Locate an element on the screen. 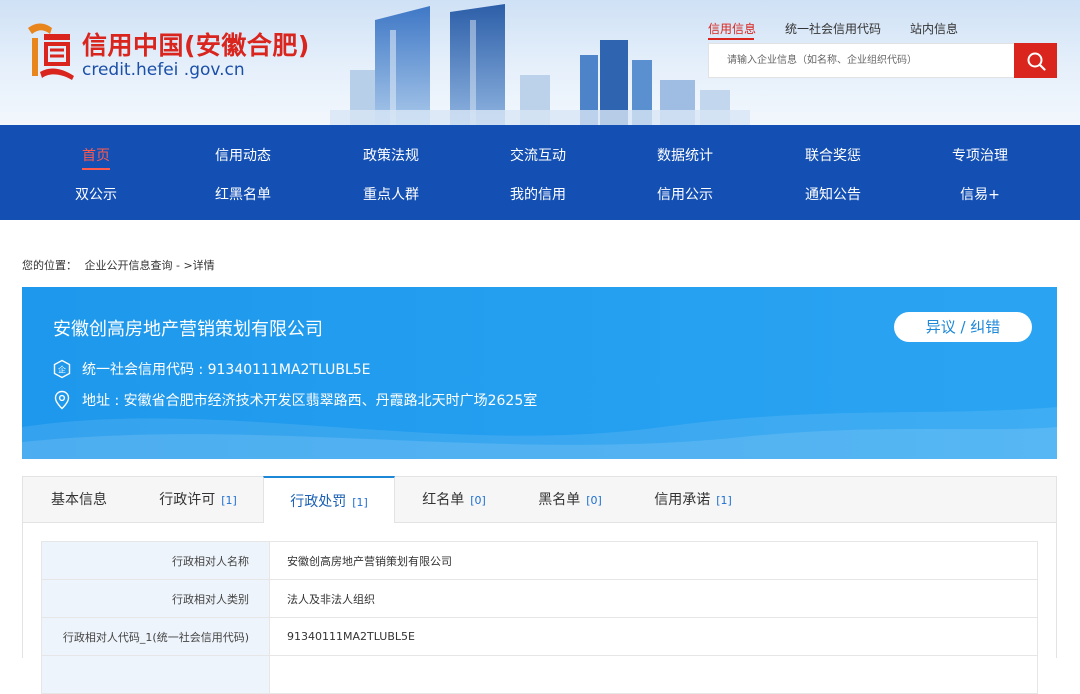 This screenshot has width=1080, height=694. top-link-active-indicator is located at coordinates (731, 39).